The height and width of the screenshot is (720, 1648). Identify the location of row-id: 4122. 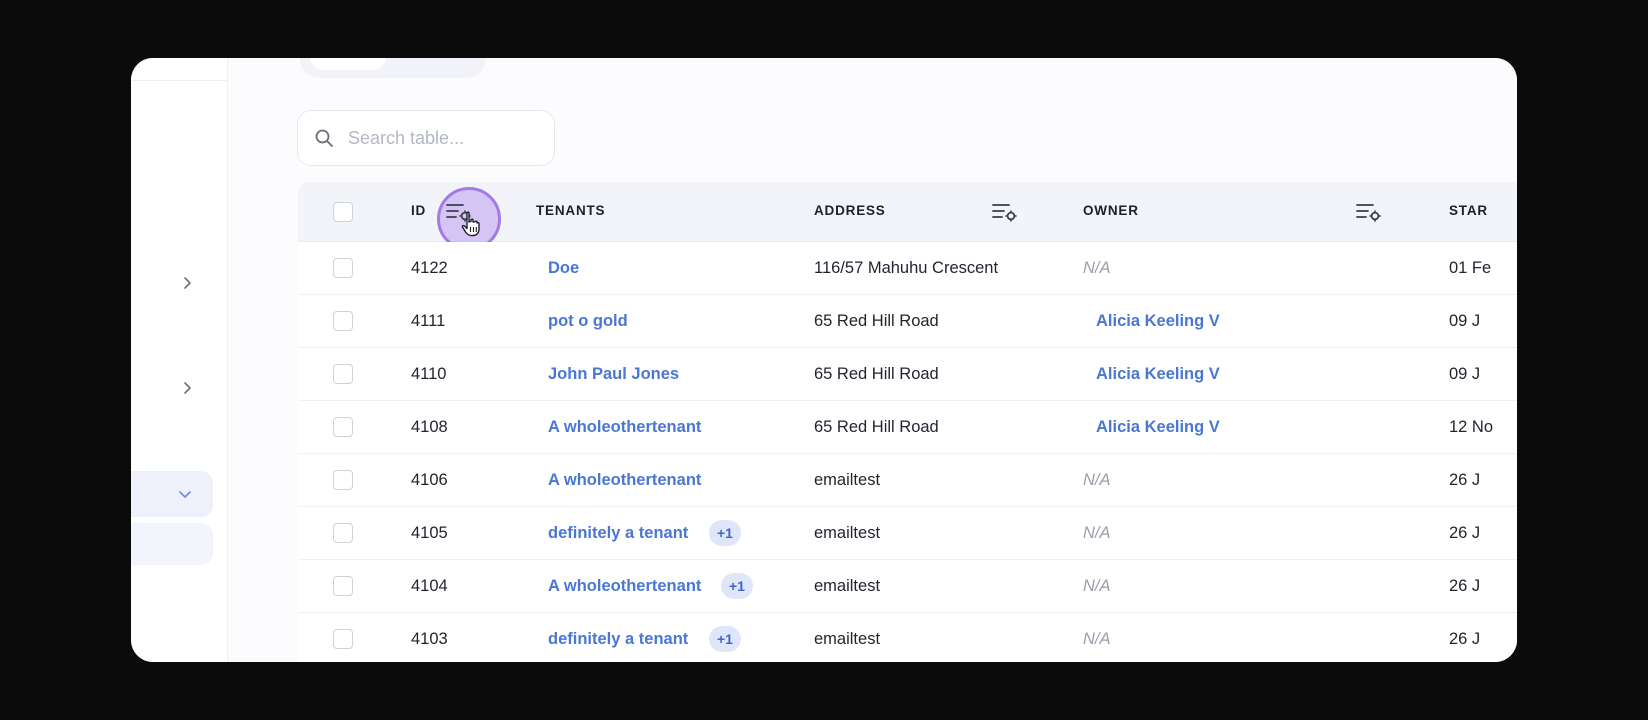
(429, 268).